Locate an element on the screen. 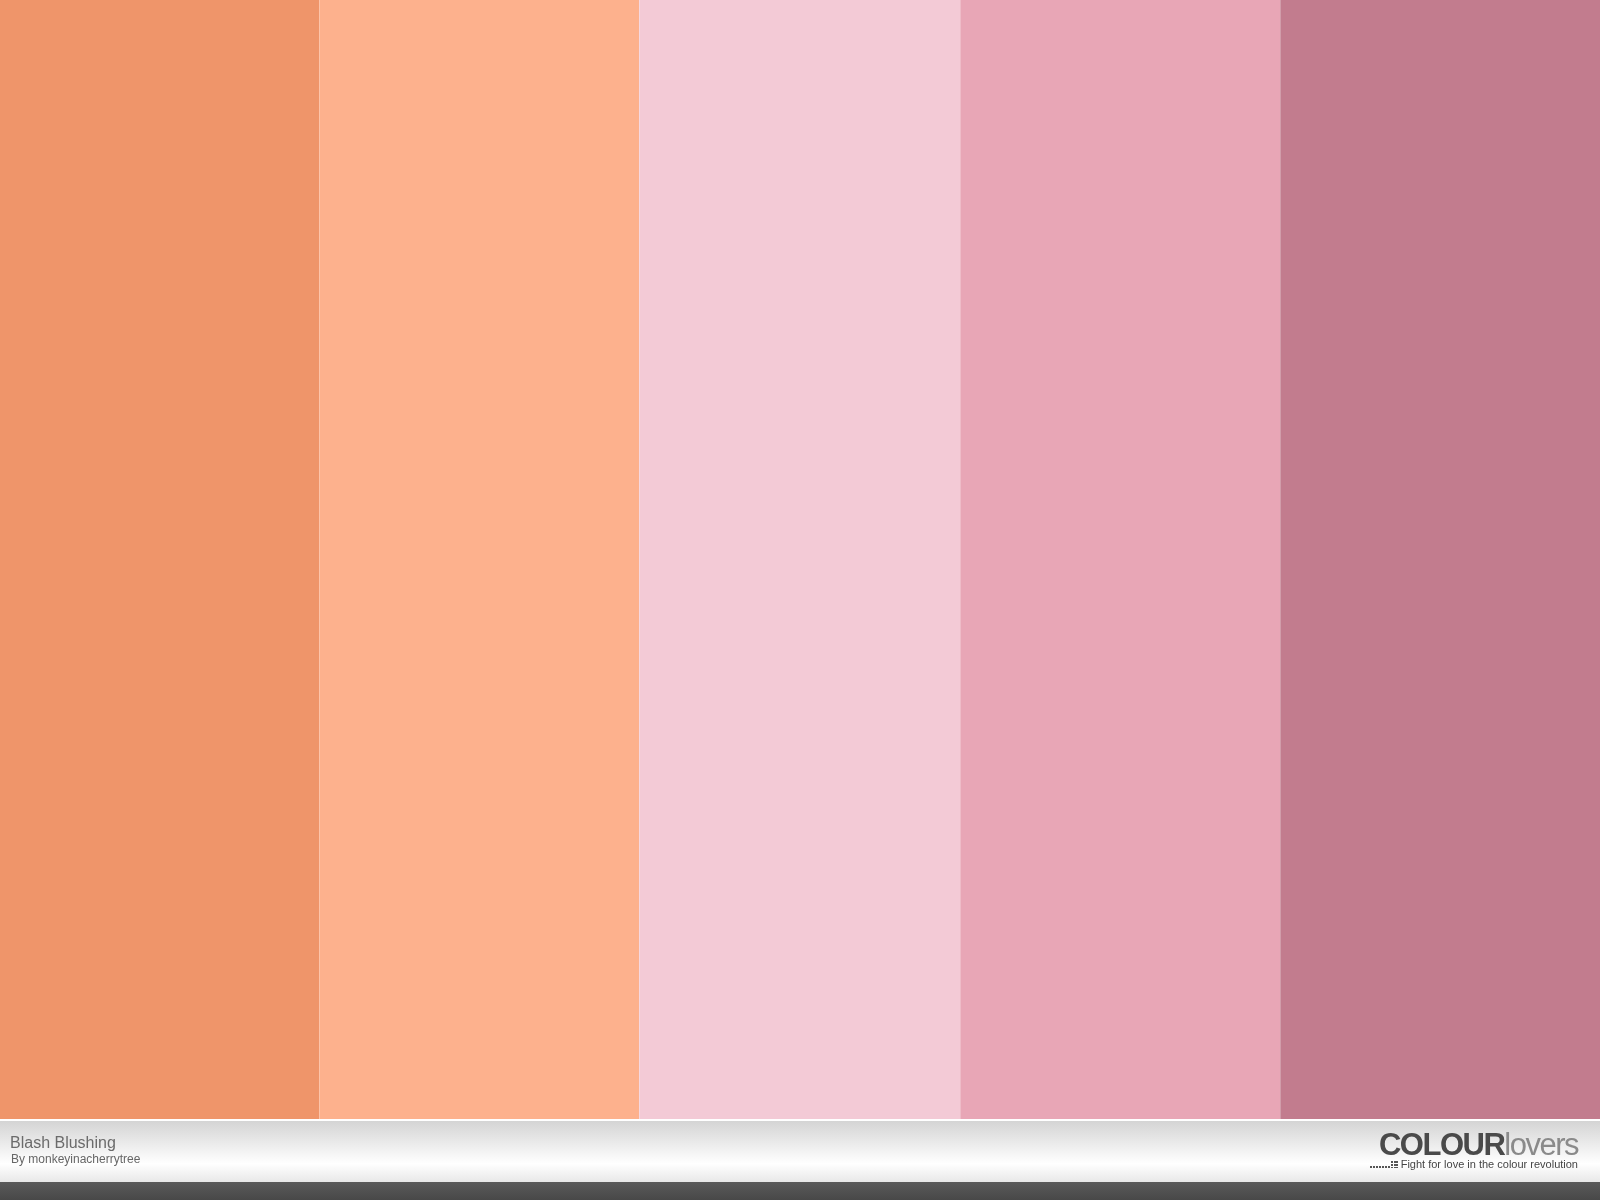 The width and height of the screenshot is (1600, 1200). logo: COLOURlovers is located at coordinates (1478, 1145).